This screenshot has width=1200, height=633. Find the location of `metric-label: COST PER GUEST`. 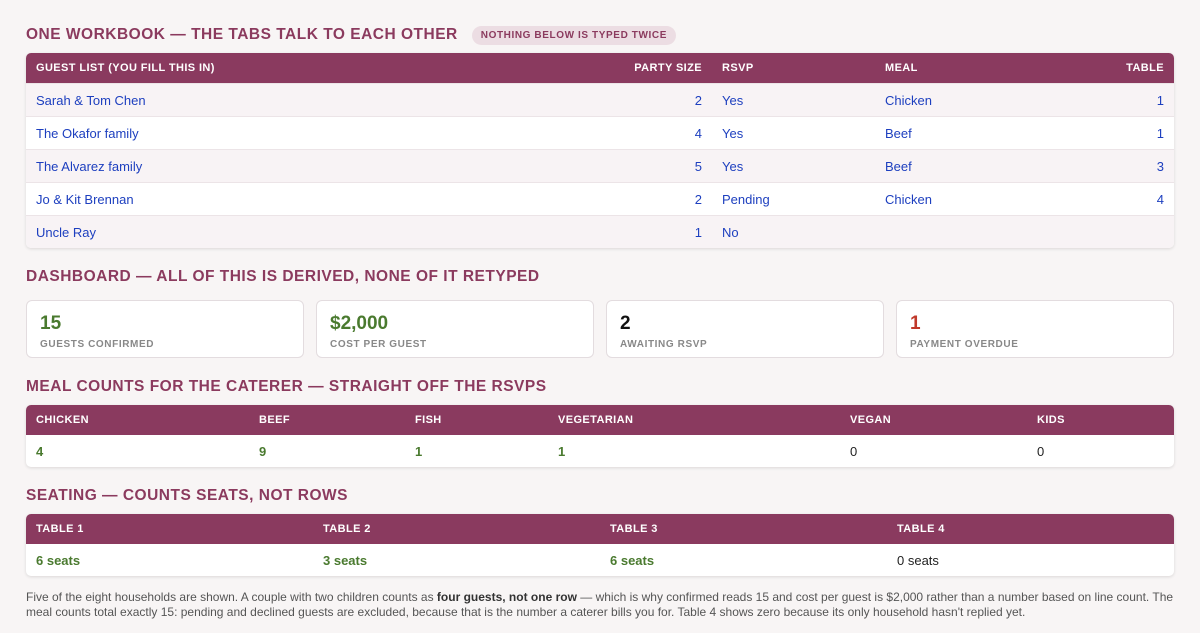

metric-label: COST PER GUEST is located at coordinates (378, 344).